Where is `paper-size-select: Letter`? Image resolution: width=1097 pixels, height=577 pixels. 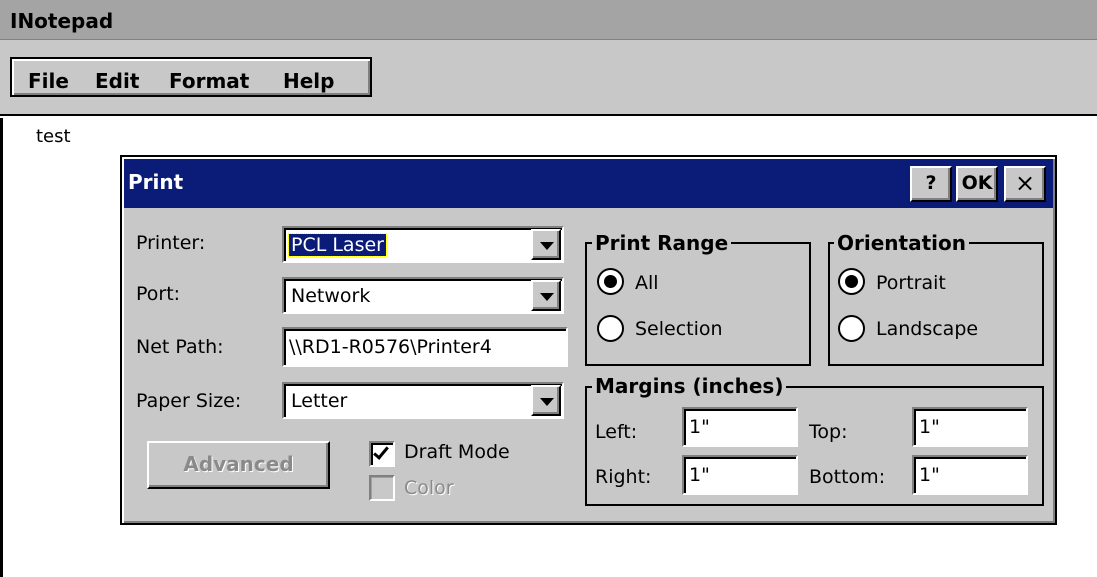 paper-size-select: Letter is located at coordinates (423, 400).